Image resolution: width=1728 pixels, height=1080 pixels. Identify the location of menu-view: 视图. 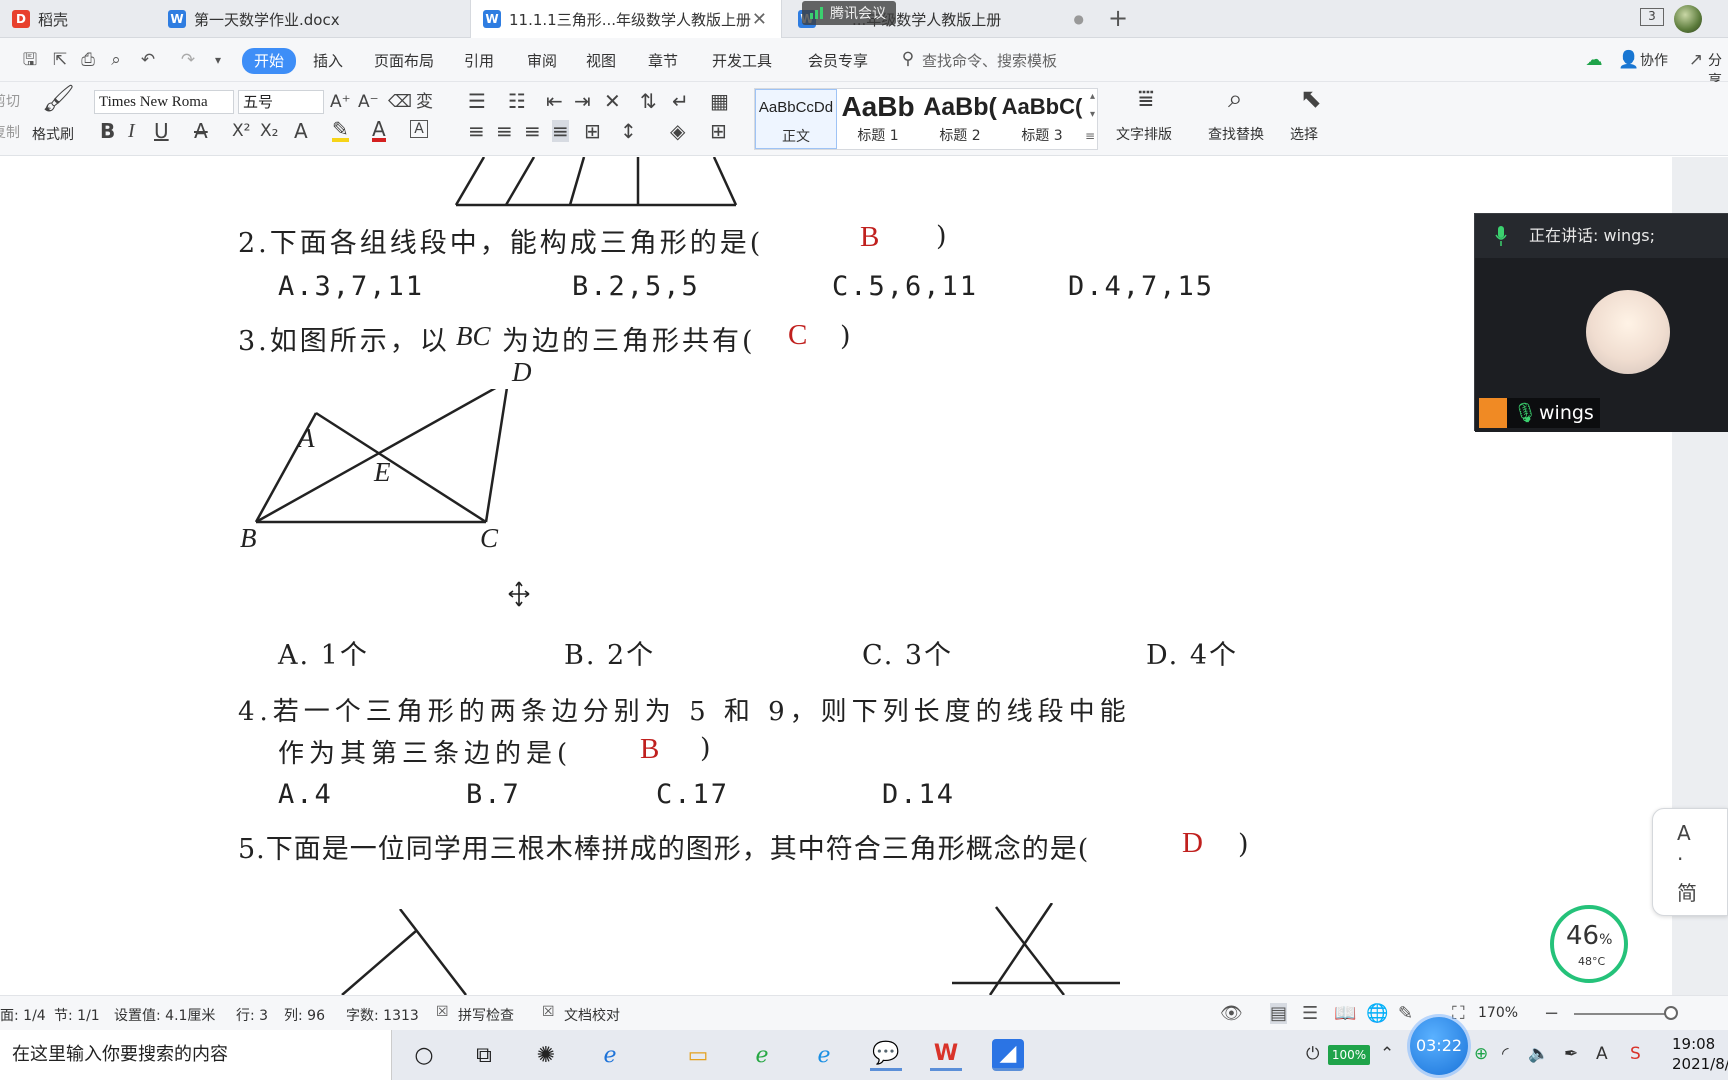
(601, 61).